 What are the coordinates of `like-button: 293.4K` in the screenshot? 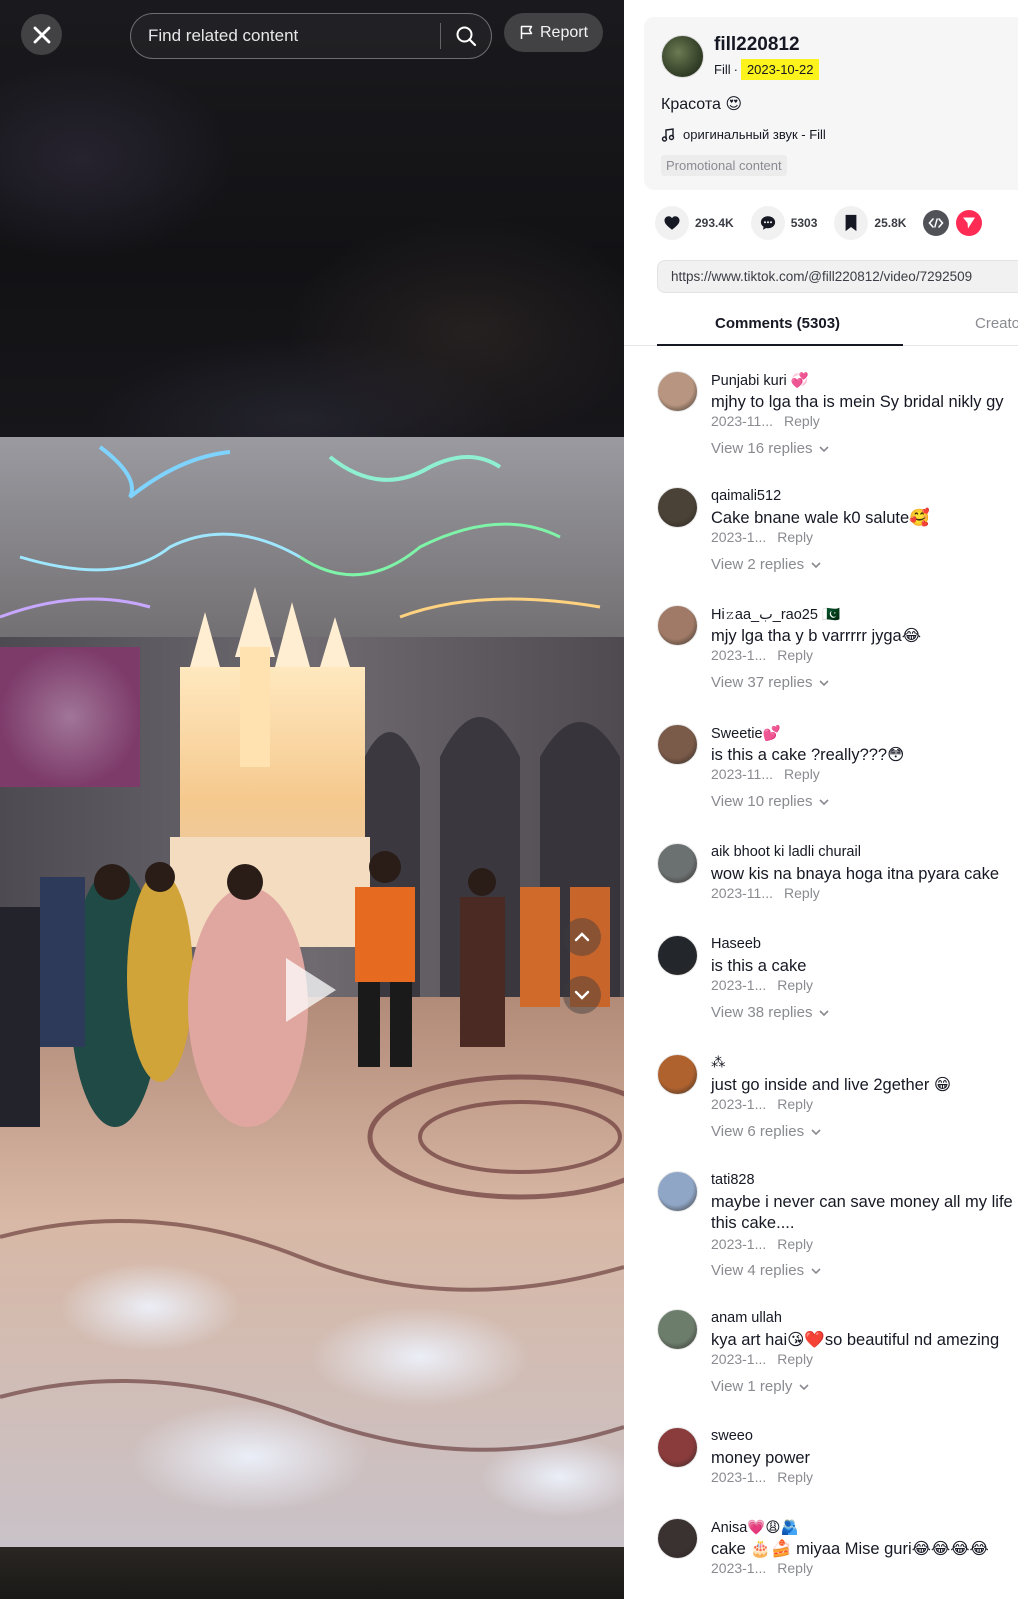 It's located at (694, 223).